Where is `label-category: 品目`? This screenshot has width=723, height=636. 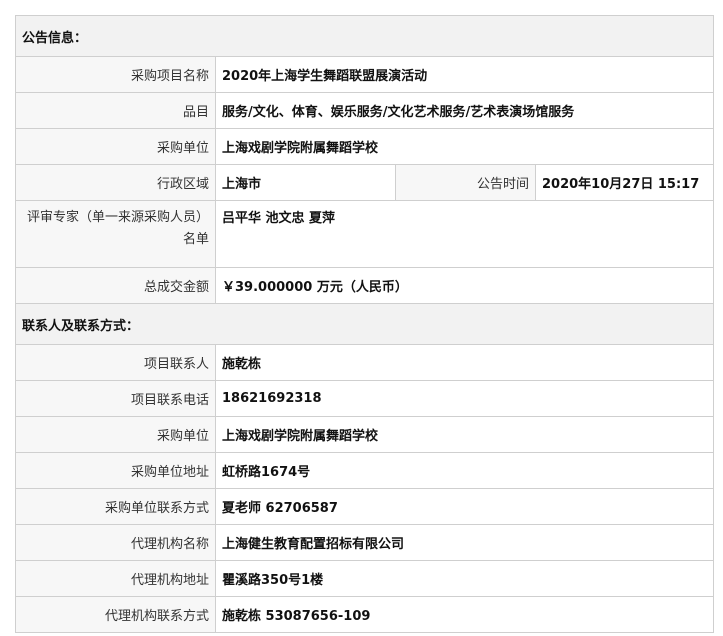
label-category: 品目 is located at coordinates (115, 110).